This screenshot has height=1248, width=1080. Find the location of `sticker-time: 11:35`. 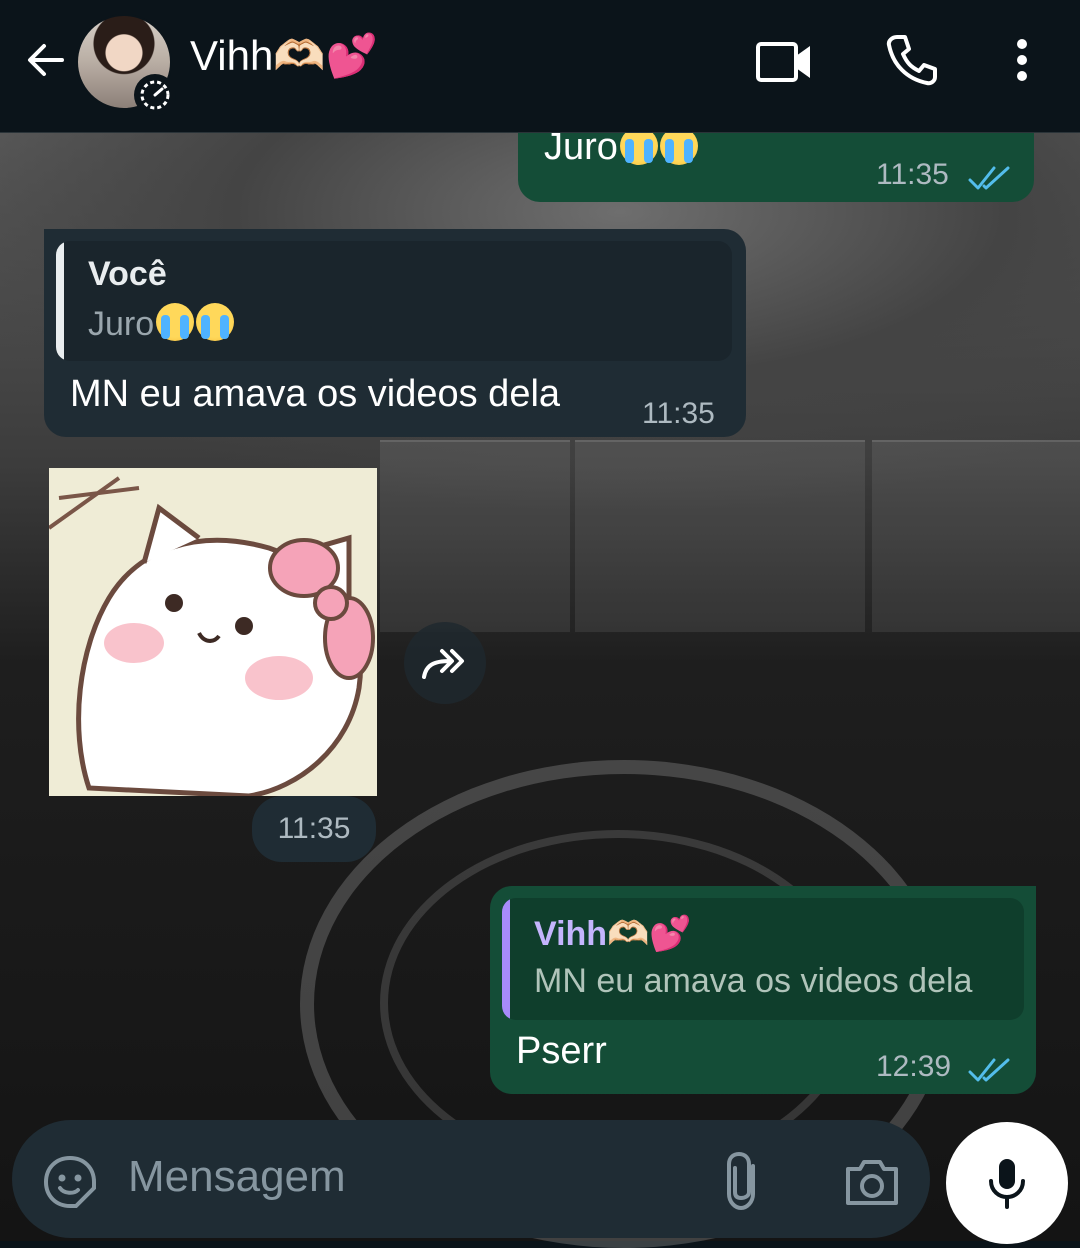

sticker-time: 11:35 is located at coordinates (314, 829).